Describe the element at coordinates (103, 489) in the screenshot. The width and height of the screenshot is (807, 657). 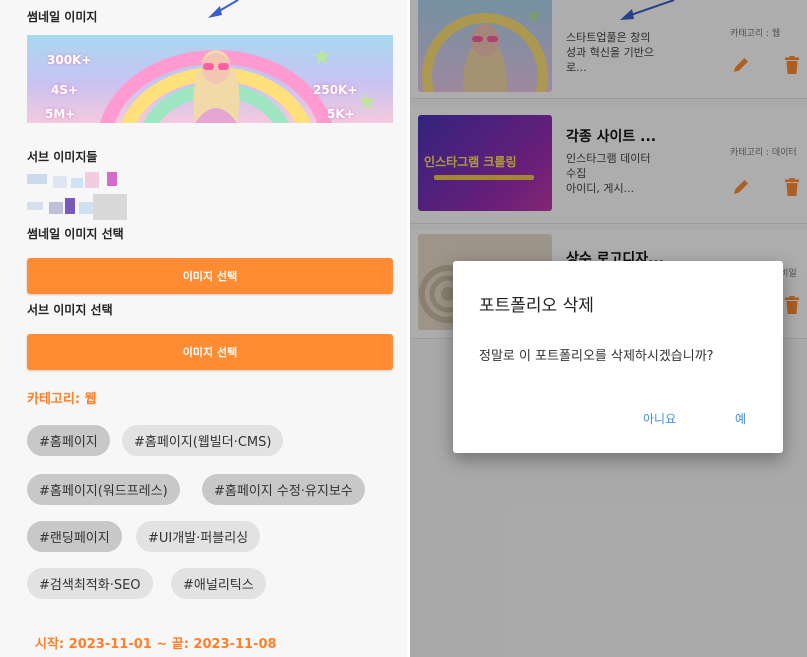
I see `tag-chip: #홈페이지(워드프레스)` at that location.